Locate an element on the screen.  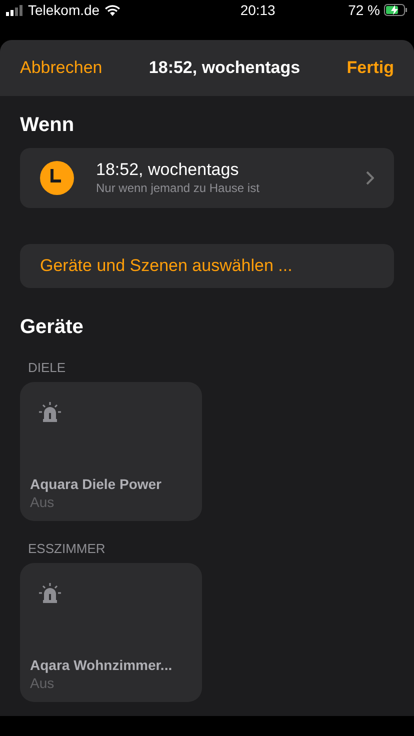
room-label: ESSZIMMER is located at coordinates (67, 549).